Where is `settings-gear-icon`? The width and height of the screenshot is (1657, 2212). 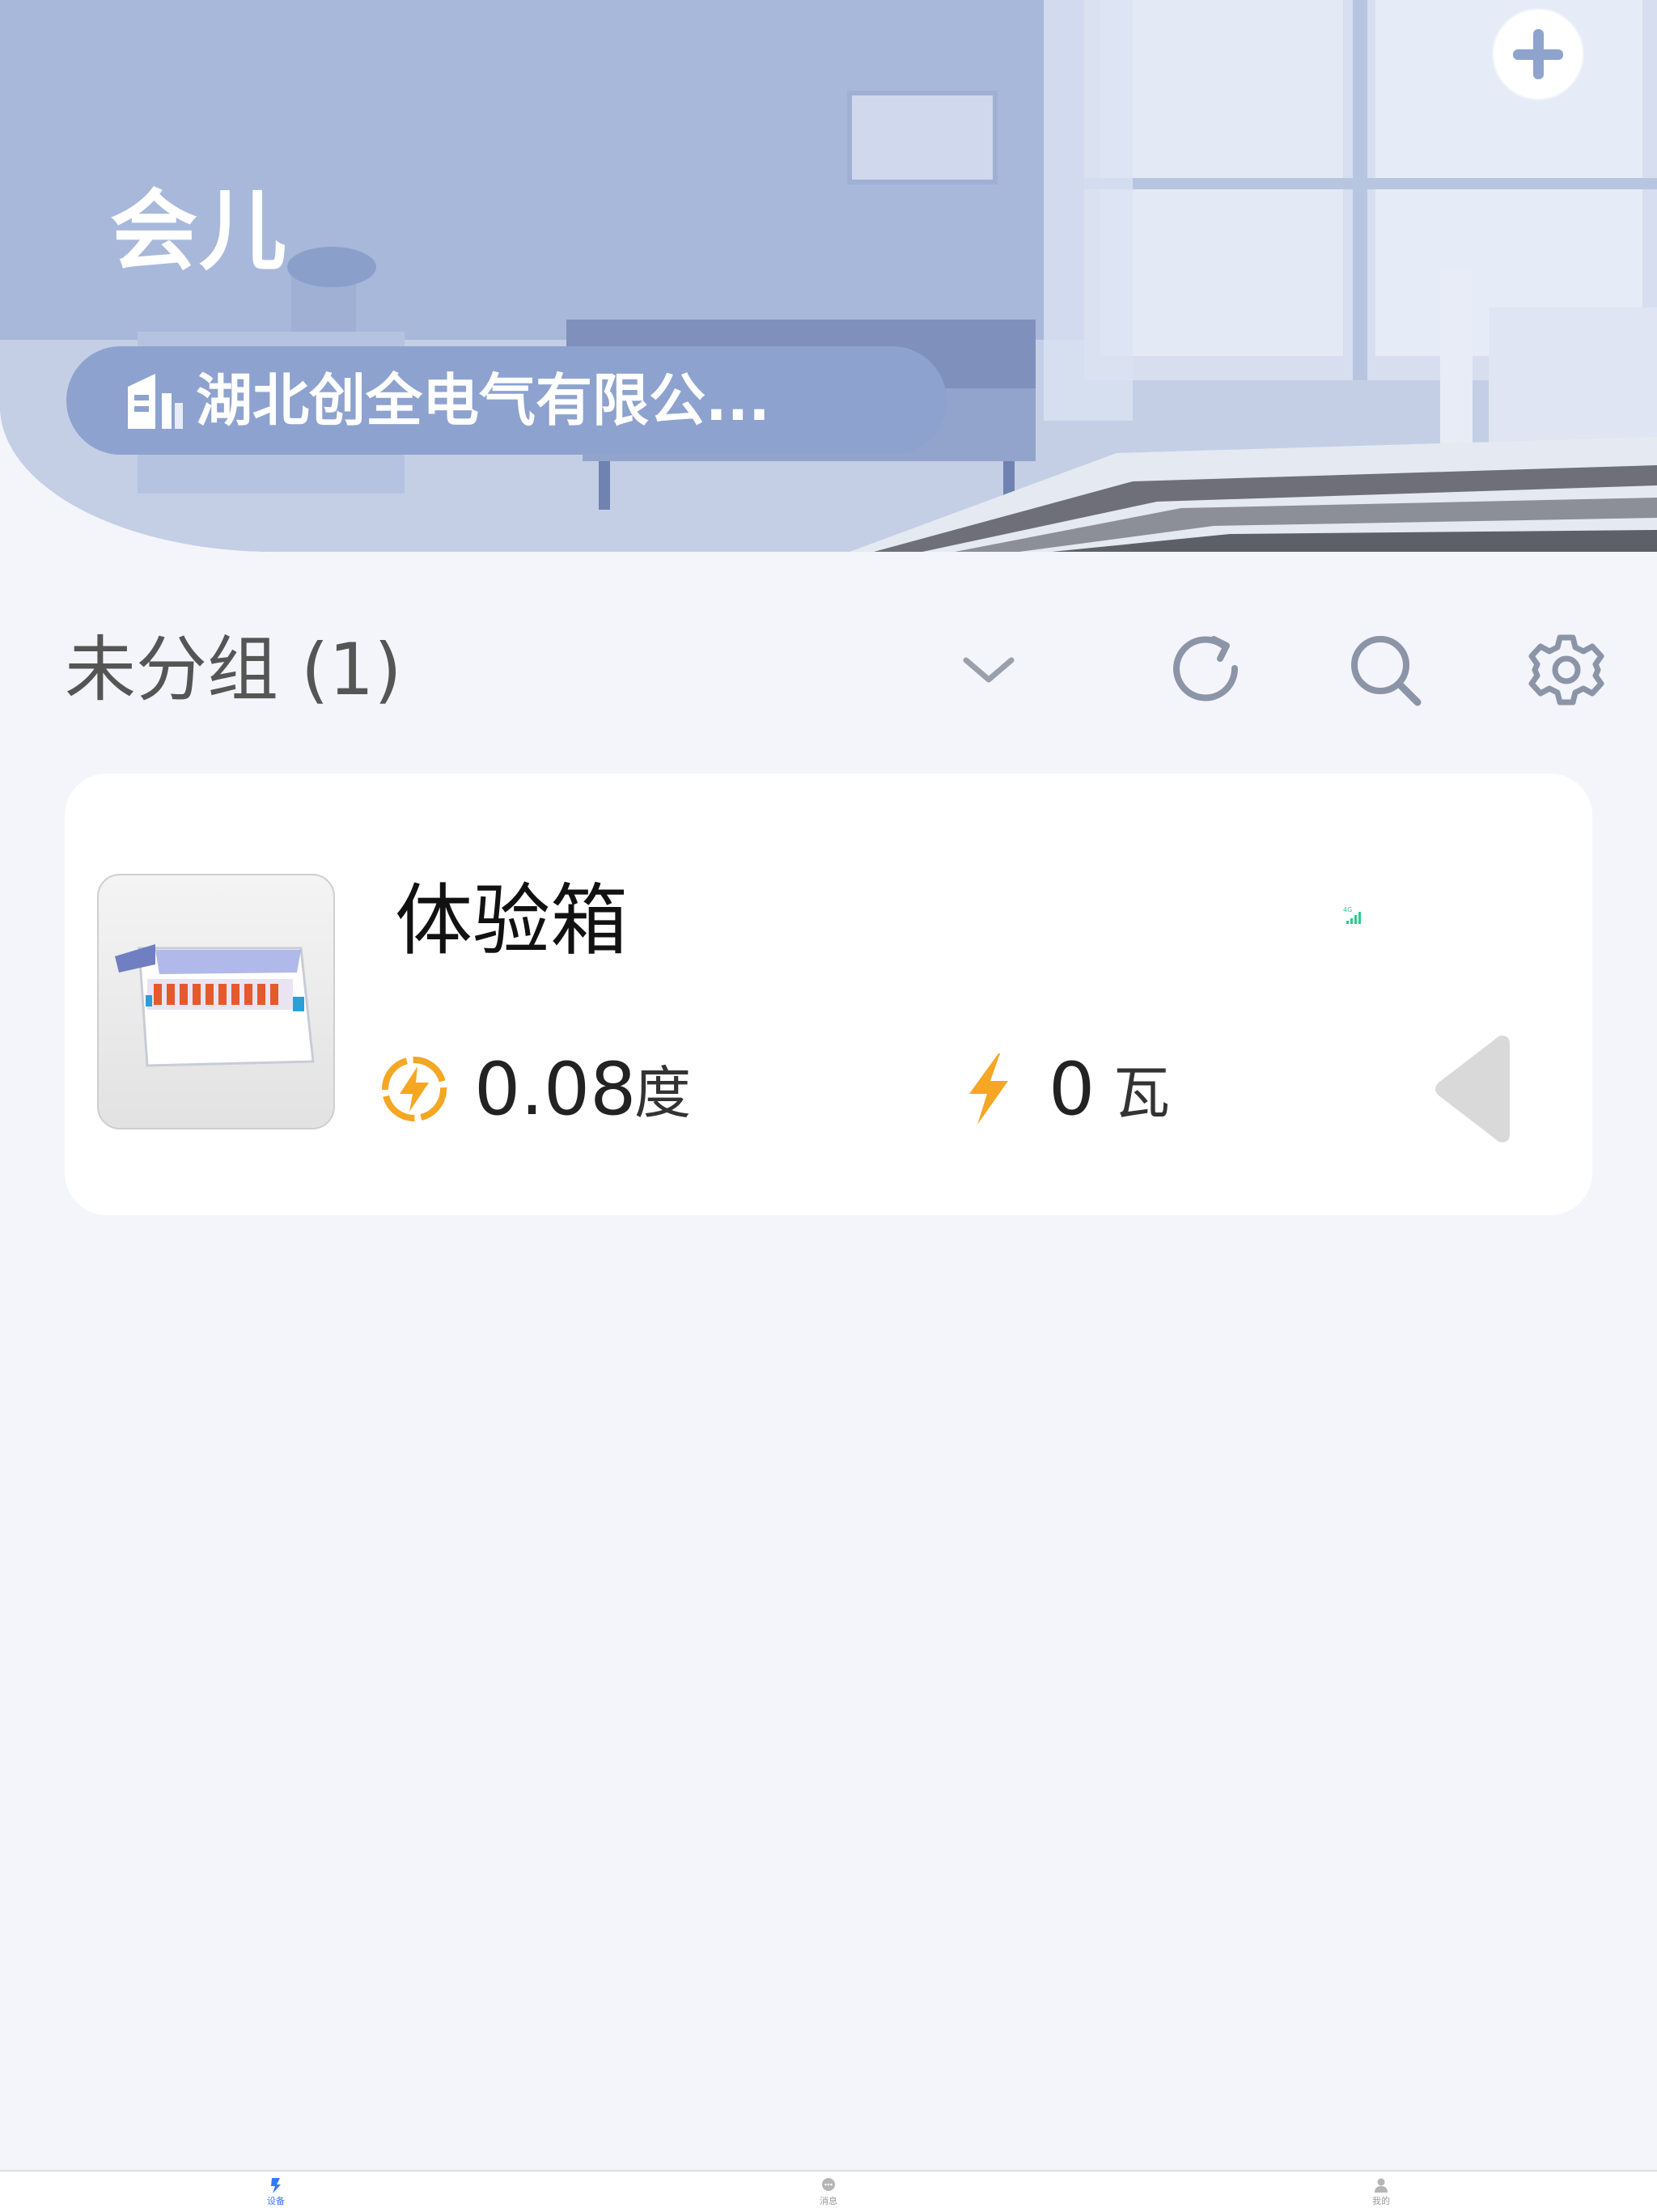 settings-gear-icon is located at coordinates (1566, 669).